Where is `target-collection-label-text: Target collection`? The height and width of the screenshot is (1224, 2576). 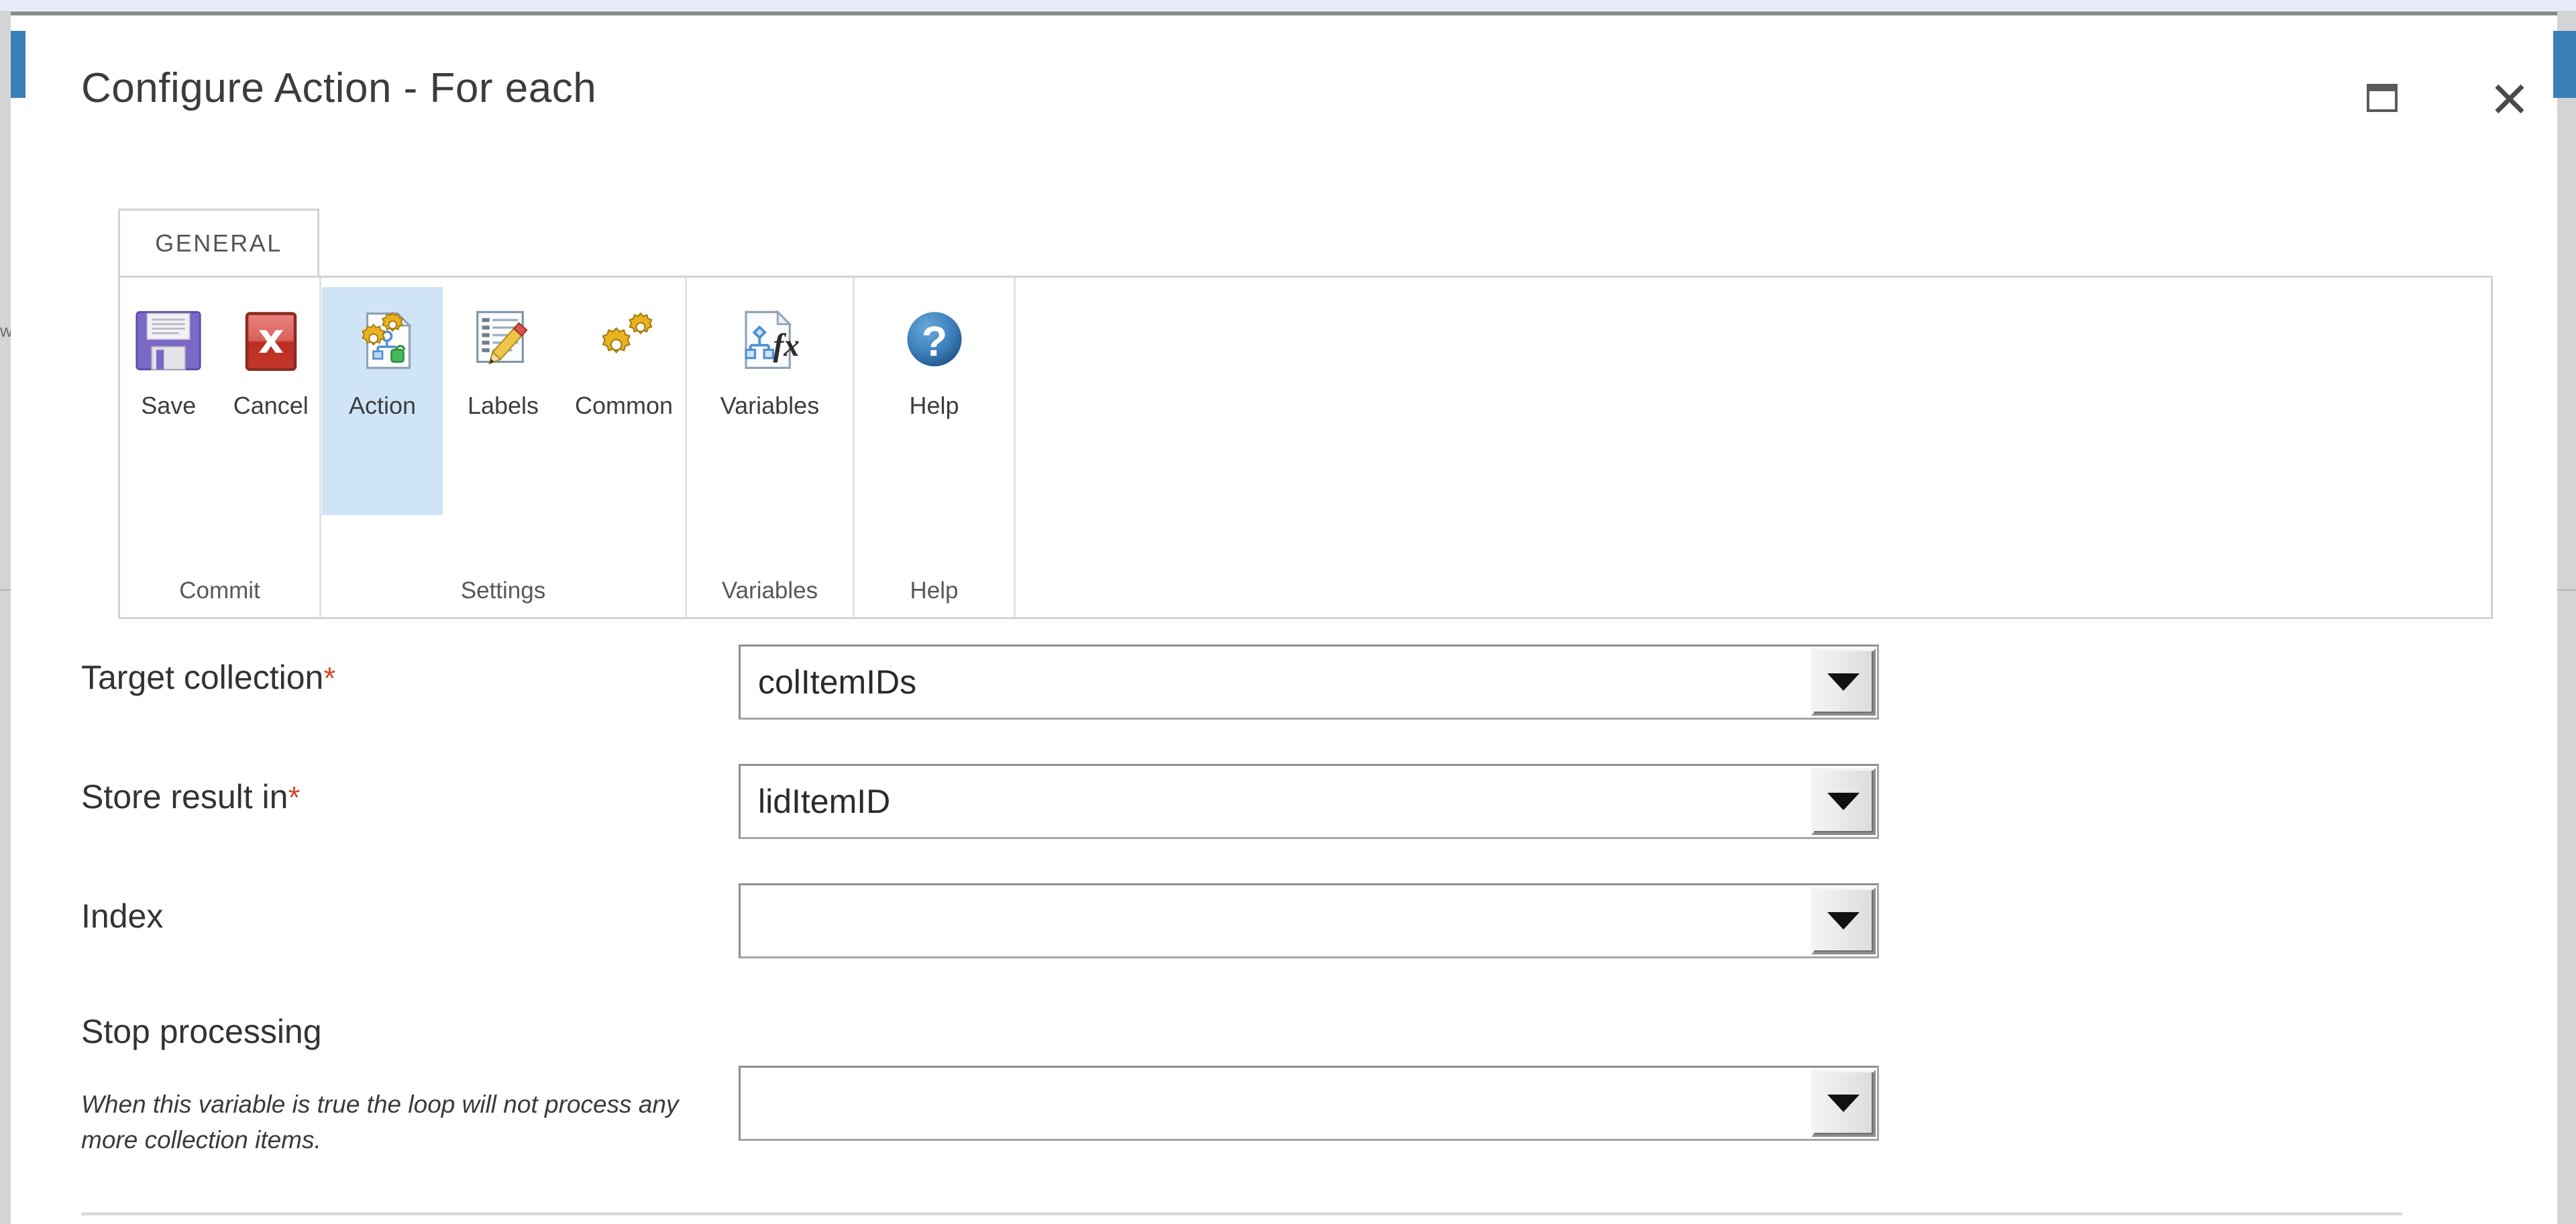
target-collection-label-text: Target collection is located at coordinates (202, 677).